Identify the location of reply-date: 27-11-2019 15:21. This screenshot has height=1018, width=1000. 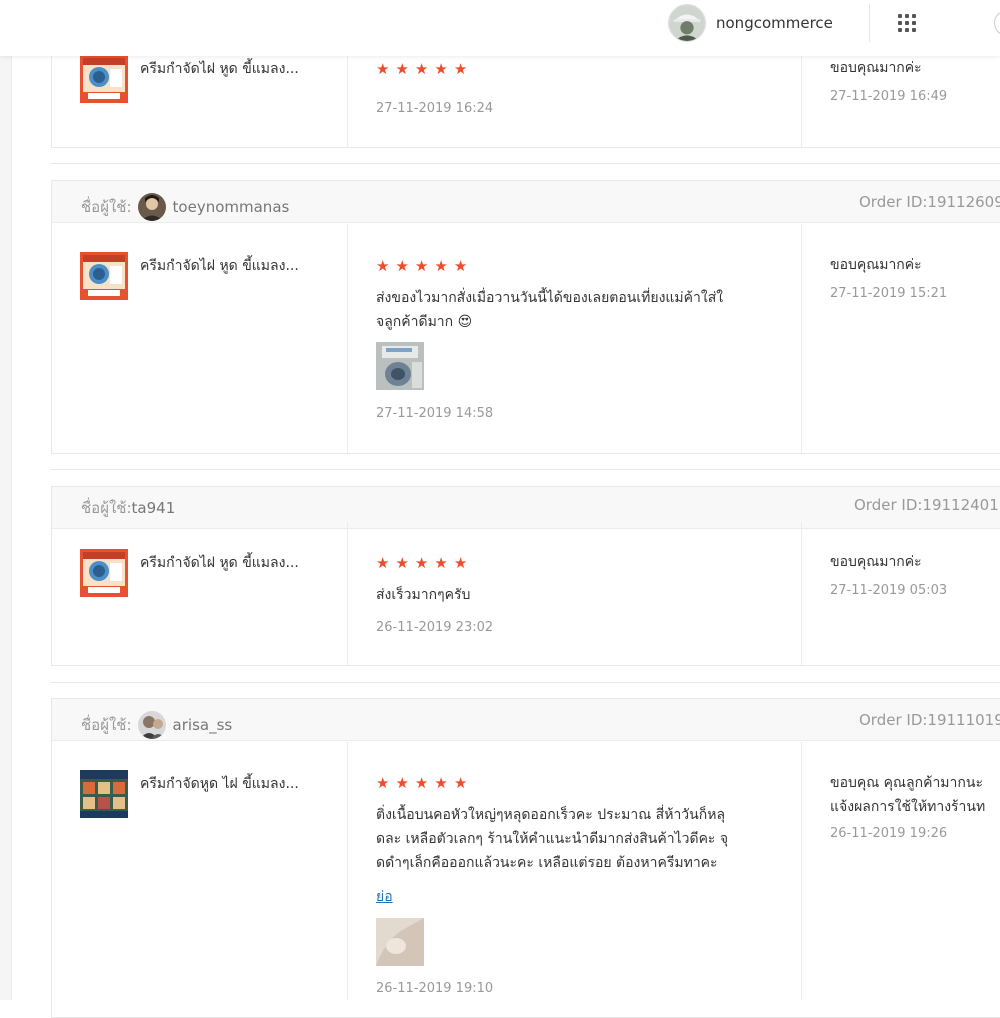
(889, 293).